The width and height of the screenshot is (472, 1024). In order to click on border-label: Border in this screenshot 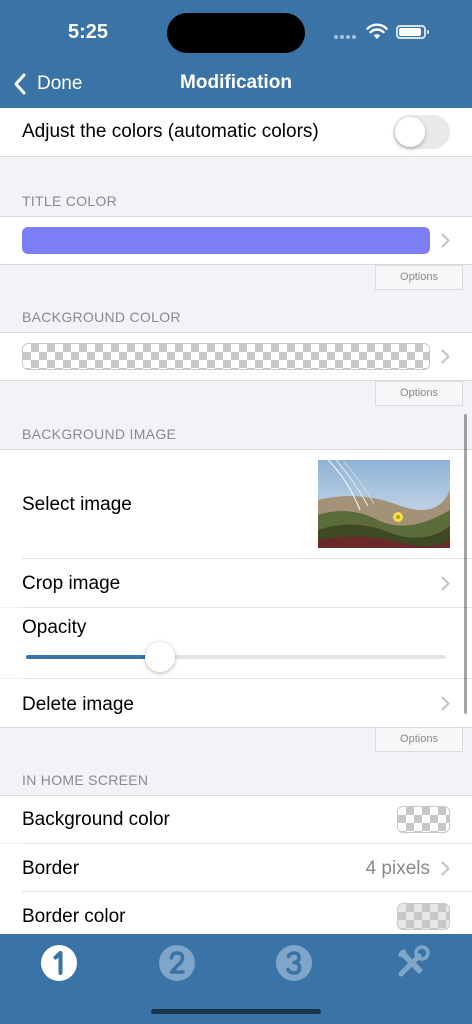, I will do `click(51, 868)`.